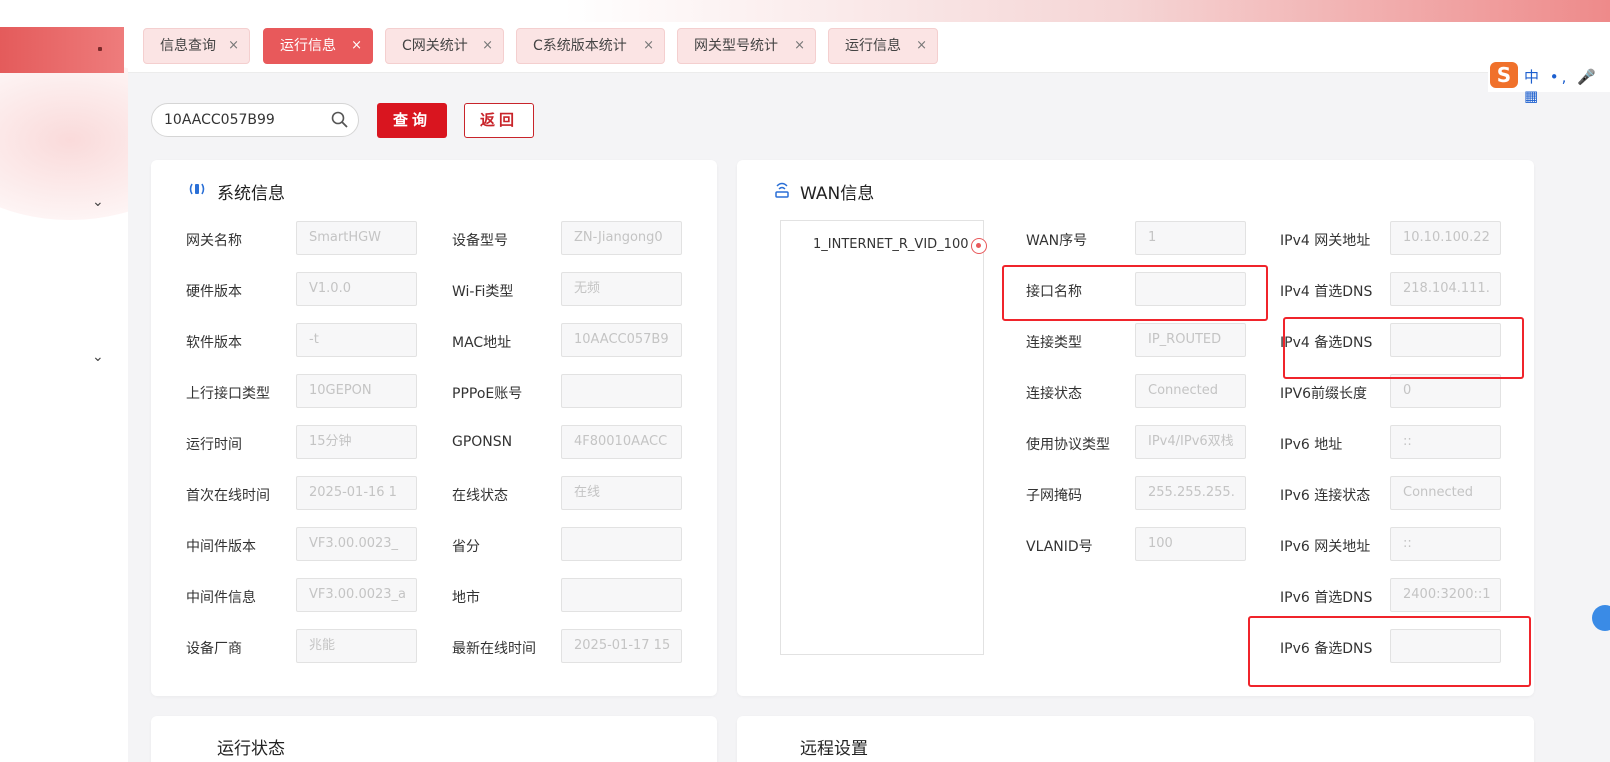  I want to click on field-value: 1, so click(1190, 238).